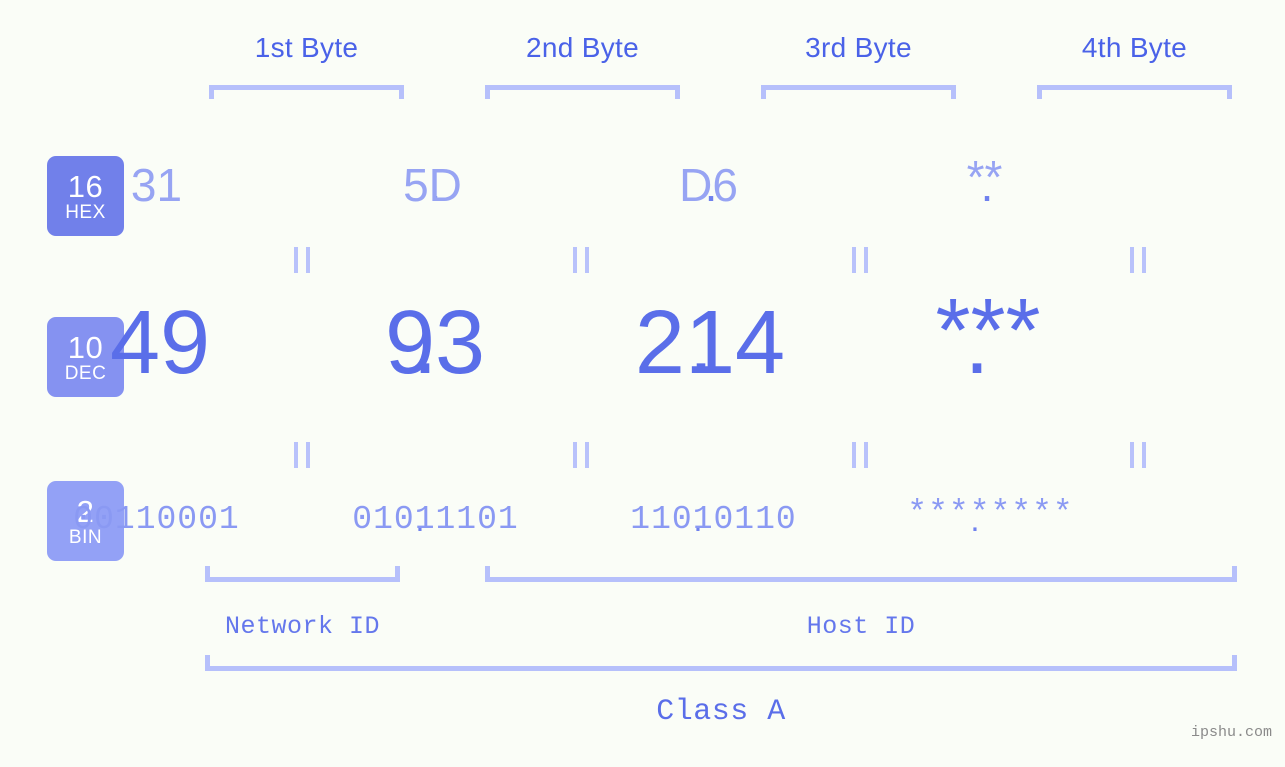  Describe the element at coordinates (990, 513) in the screenshot. I see `bin-byte-4: ********` at that location.